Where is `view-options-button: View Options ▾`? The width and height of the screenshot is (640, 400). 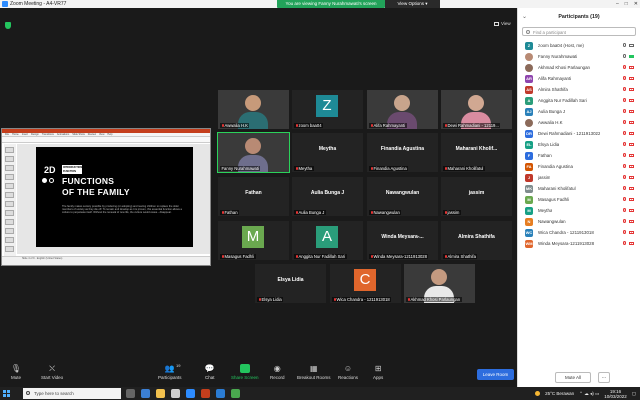
view-options-button: View Options ▾ is located at coordinates (412, 4).